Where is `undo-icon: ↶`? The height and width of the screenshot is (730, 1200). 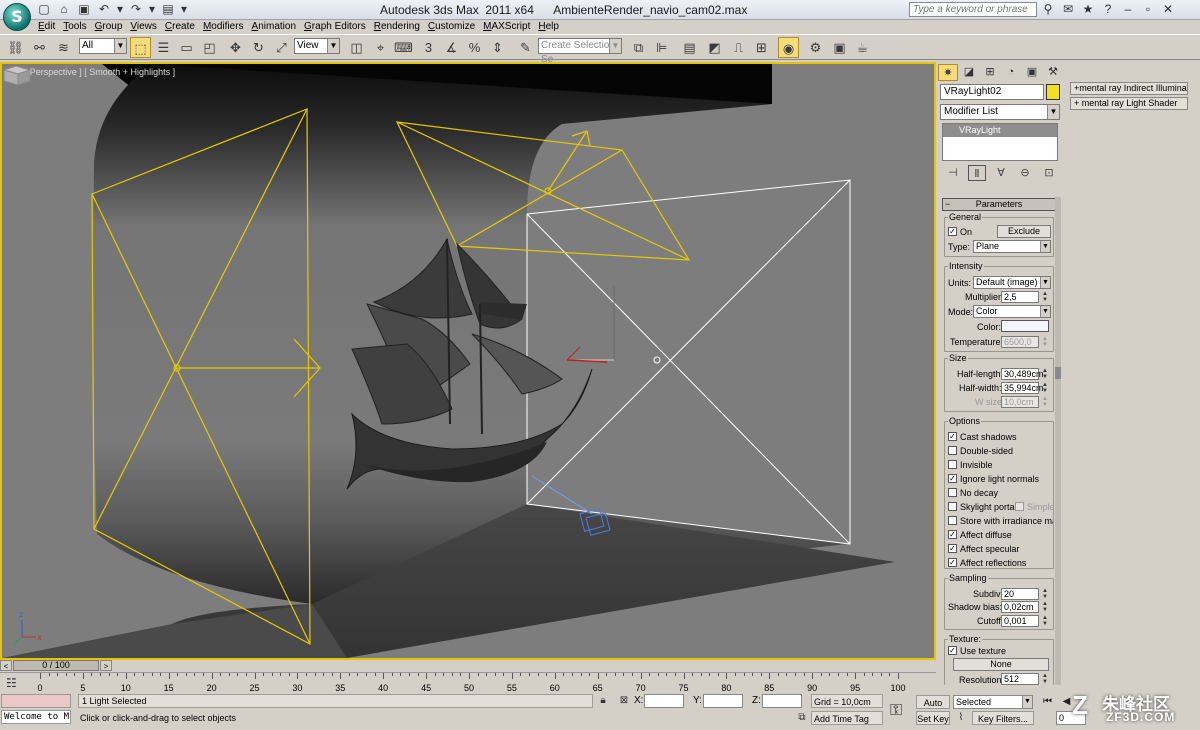
undo-icon: ↶ is located at coordinates (104, 9).